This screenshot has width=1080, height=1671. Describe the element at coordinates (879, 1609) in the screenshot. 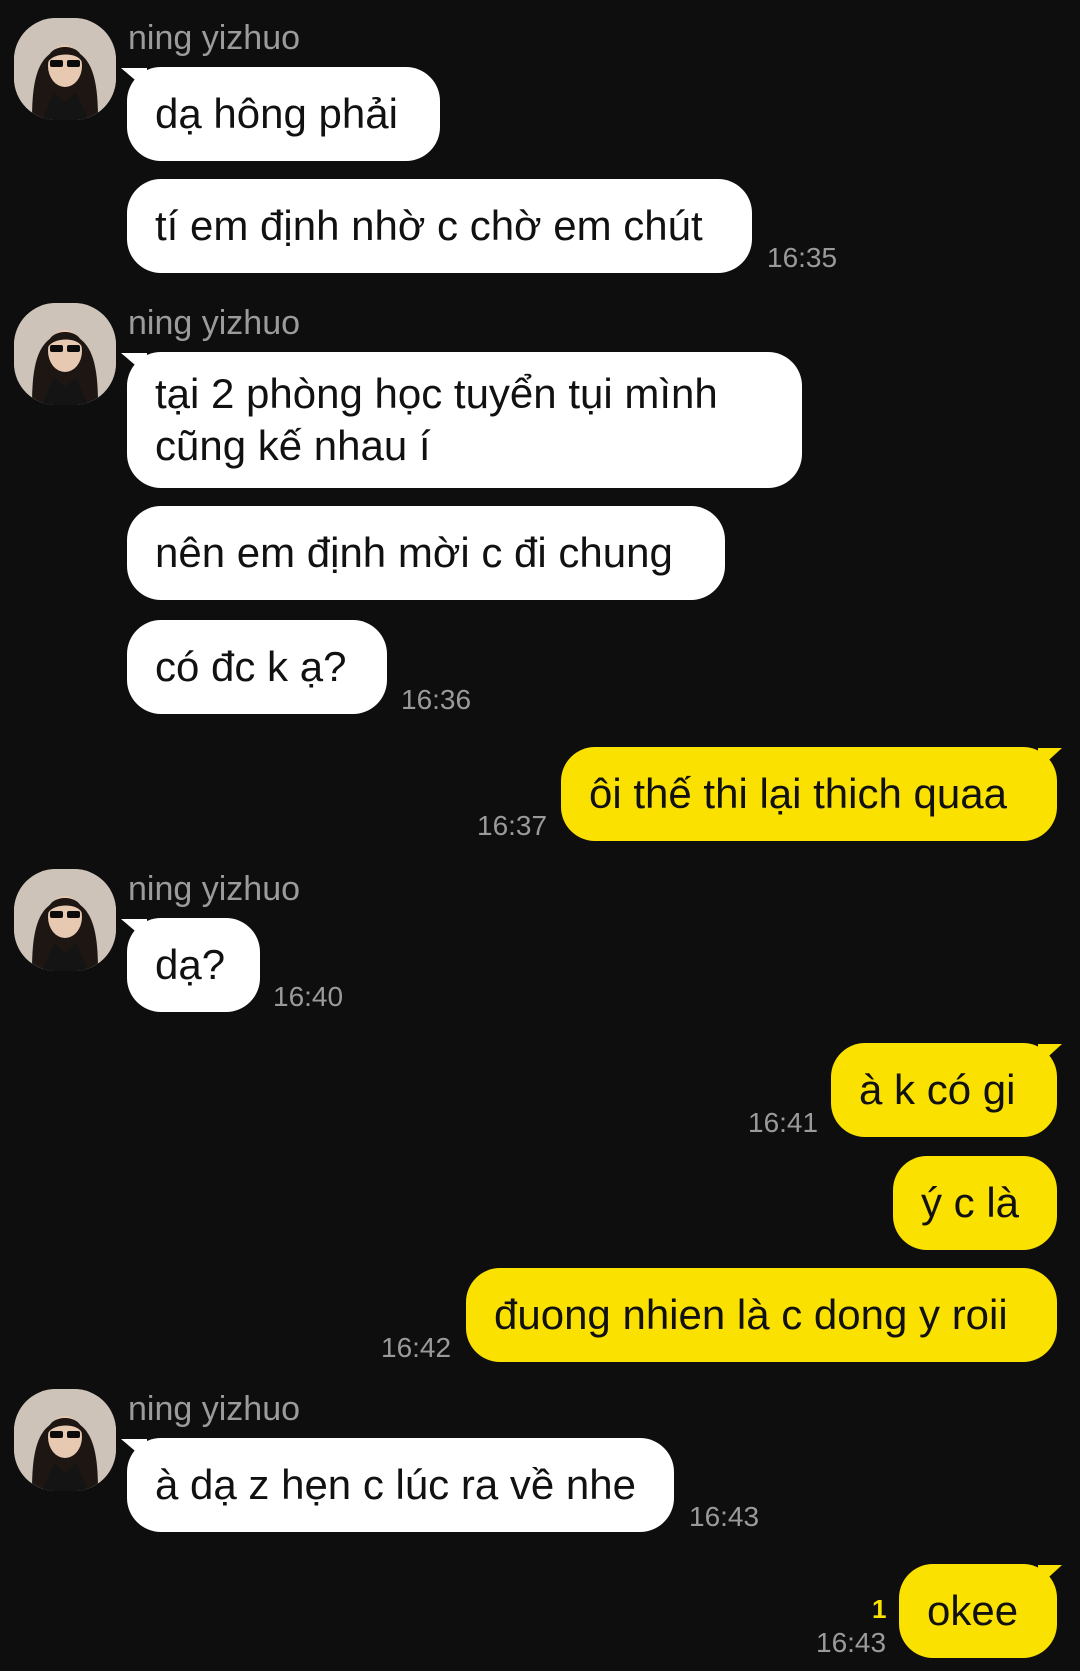

I see `unread-count-badge: 1` at that location.